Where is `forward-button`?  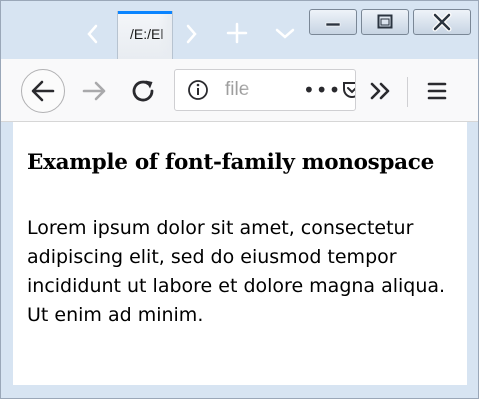
forward-button is located at coordinates (95, 91).